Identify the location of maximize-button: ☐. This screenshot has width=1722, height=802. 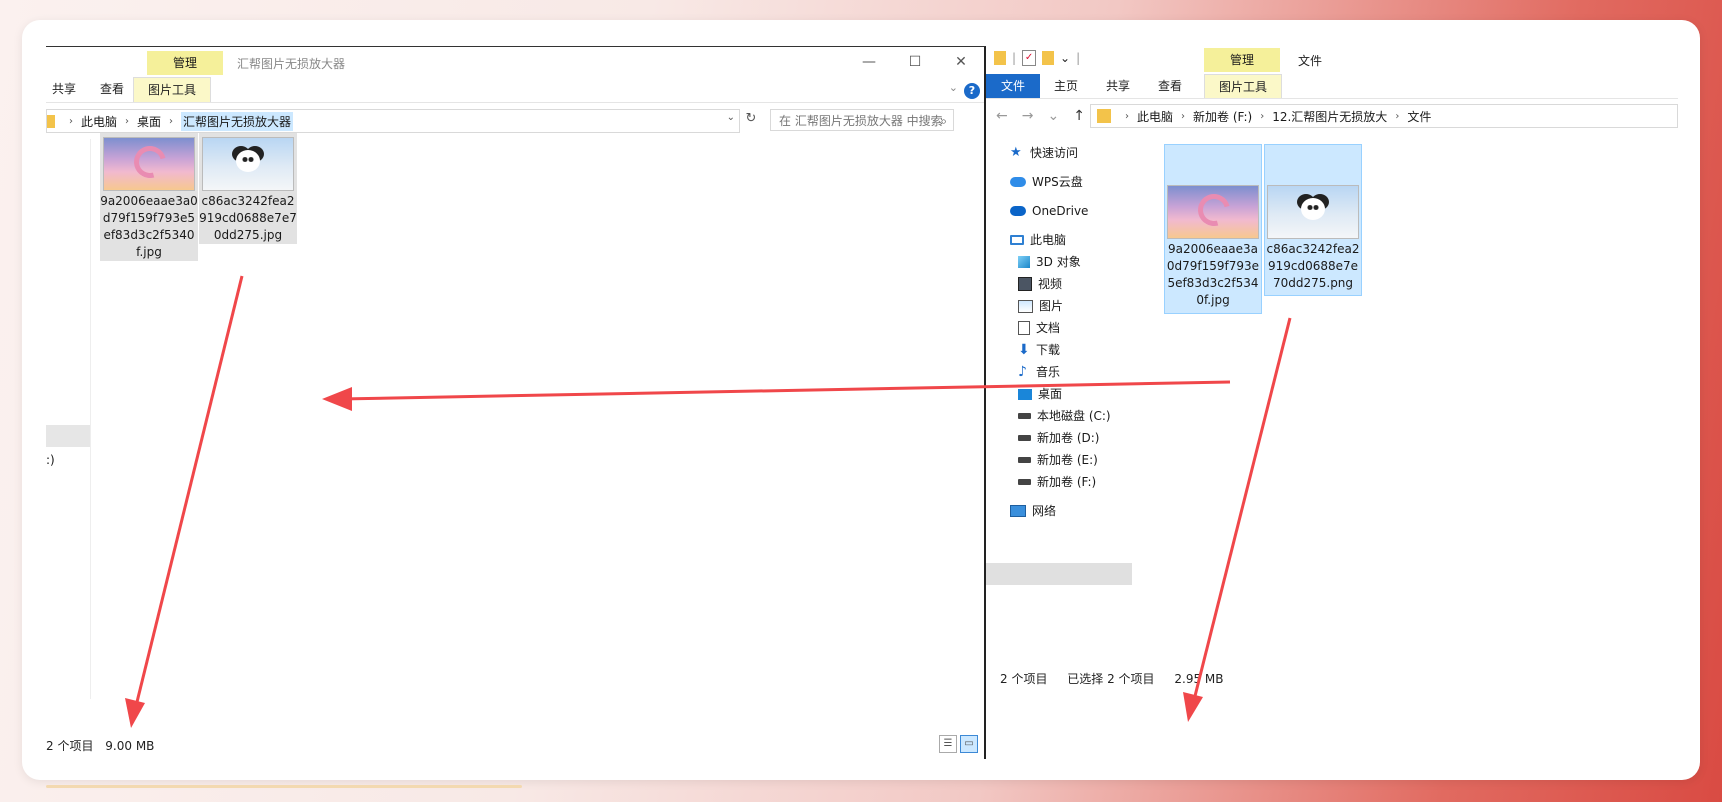
(915, 62).